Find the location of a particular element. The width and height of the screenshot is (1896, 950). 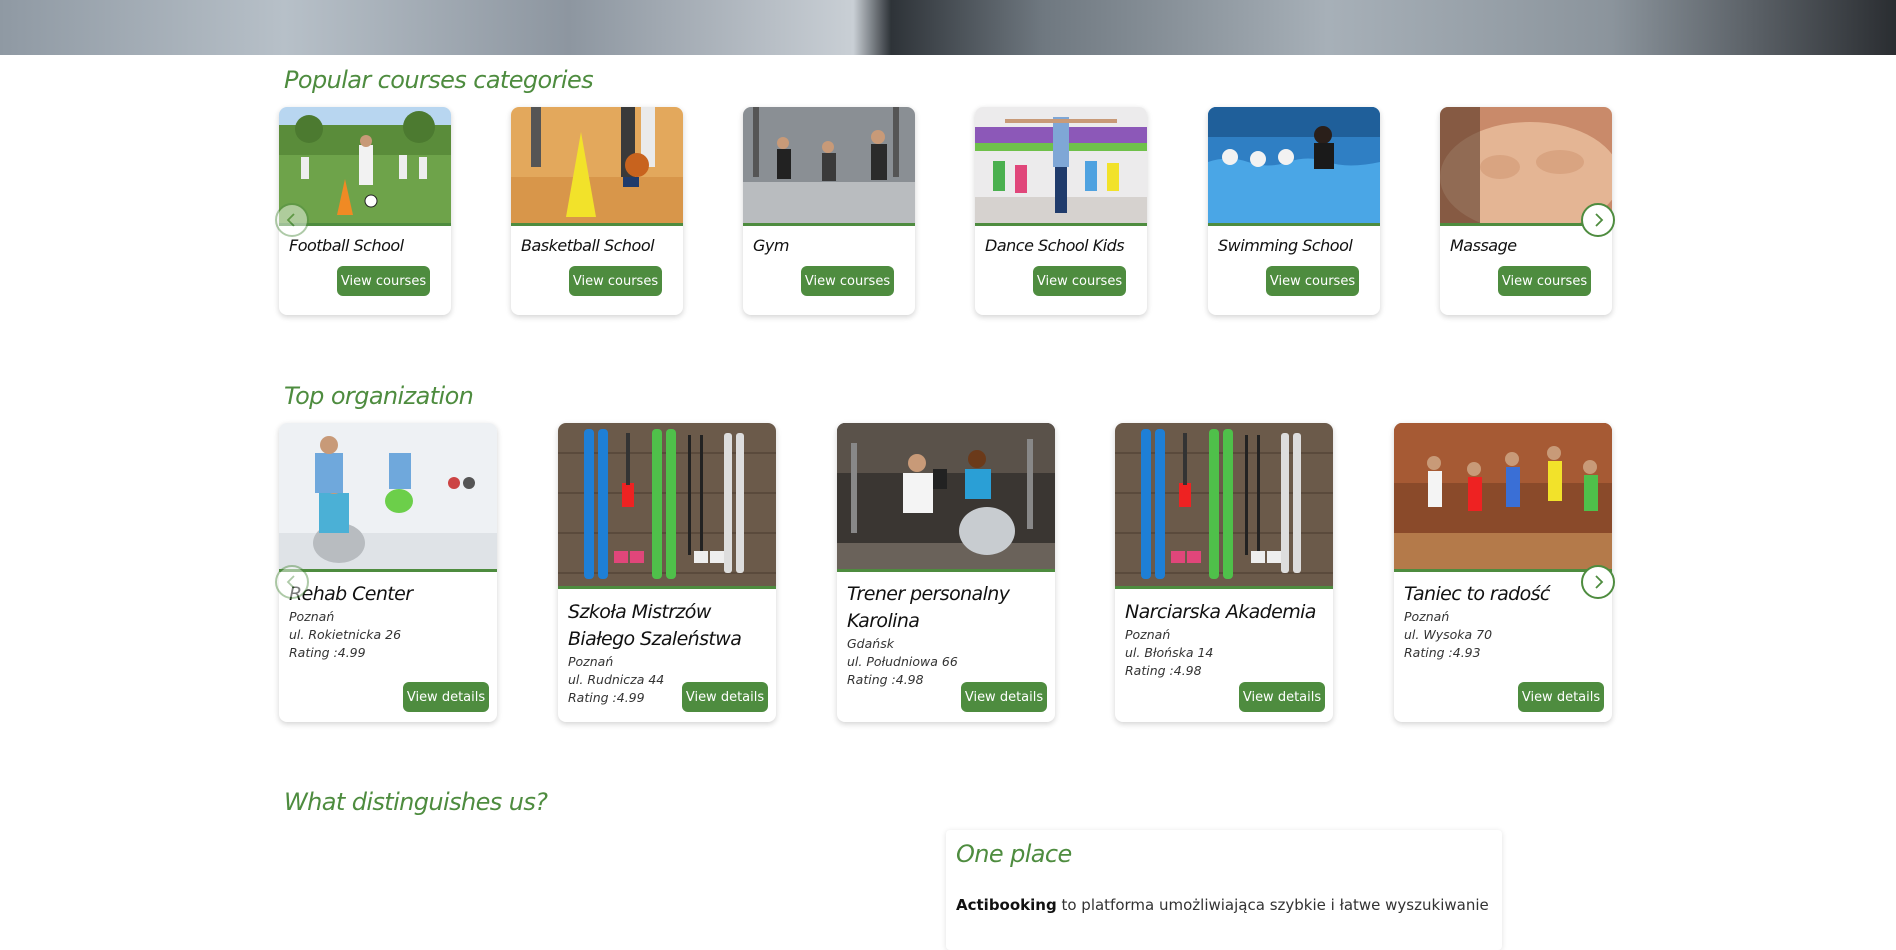

top-organization-title: Top organization is located at coordinates (379, 396).